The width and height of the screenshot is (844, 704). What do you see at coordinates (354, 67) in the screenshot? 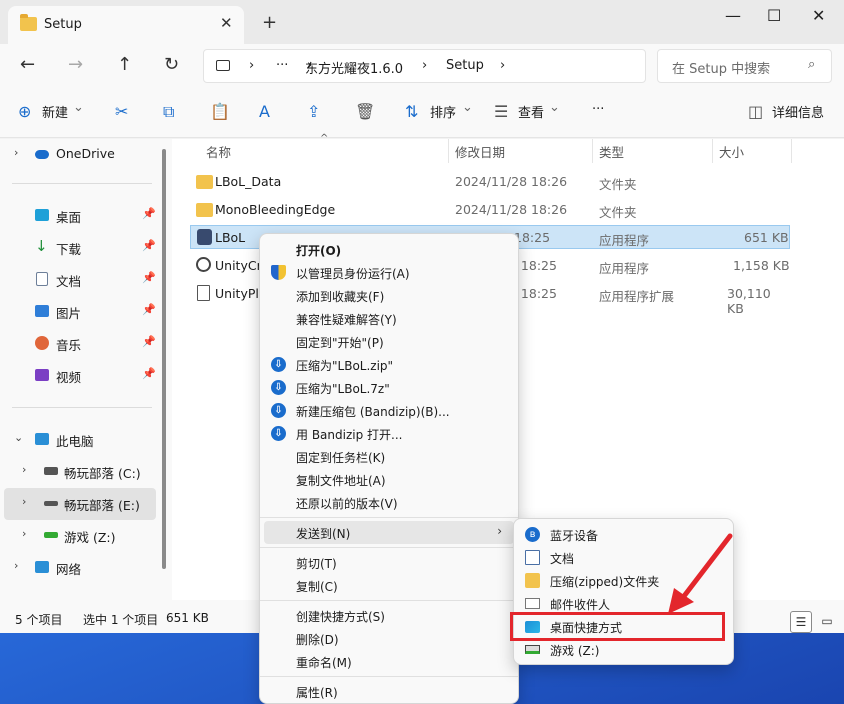
I see `breadcrumb-game-folder: 东方光耀夜1.6.0` at bounding box center [354, 67].